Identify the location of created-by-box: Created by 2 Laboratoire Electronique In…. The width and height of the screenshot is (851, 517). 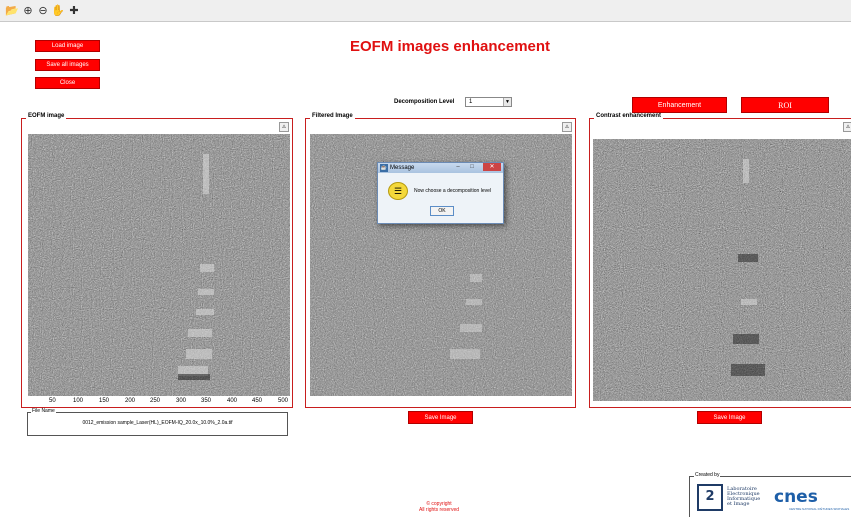
(770, 494).